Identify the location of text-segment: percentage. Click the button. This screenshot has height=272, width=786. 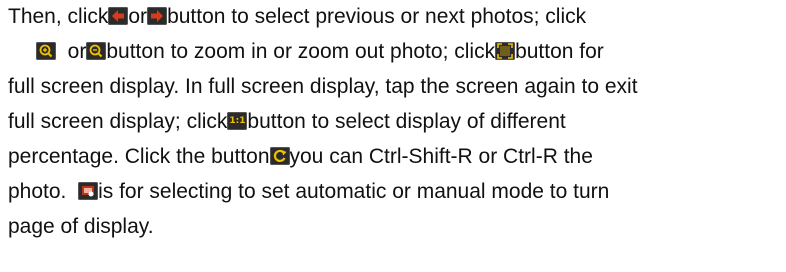
(139, 156).